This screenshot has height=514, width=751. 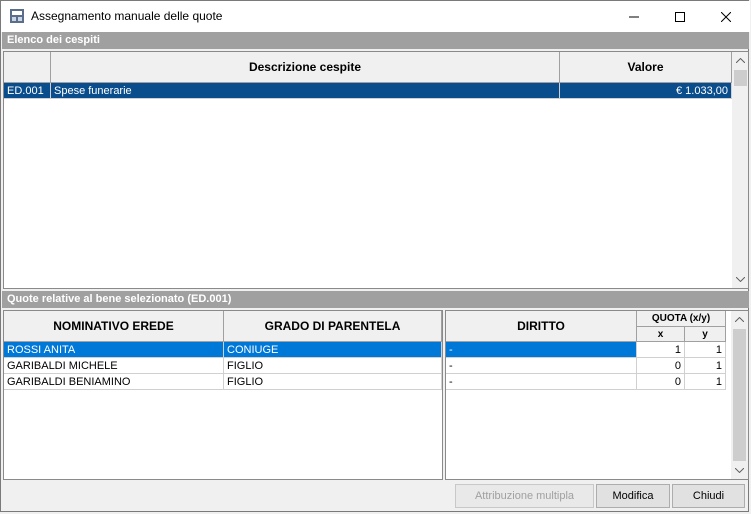 I want to click on assets-vertical-scrollbar, so click(x=740, y=170).